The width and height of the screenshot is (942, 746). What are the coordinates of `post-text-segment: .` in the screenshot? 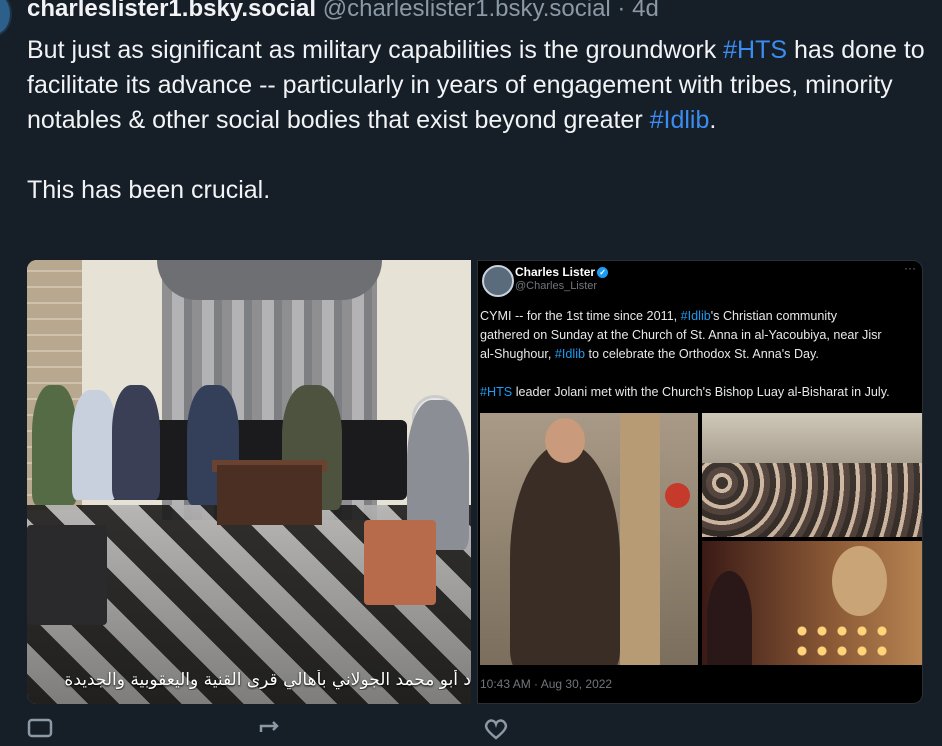 It's located at (713, 120).